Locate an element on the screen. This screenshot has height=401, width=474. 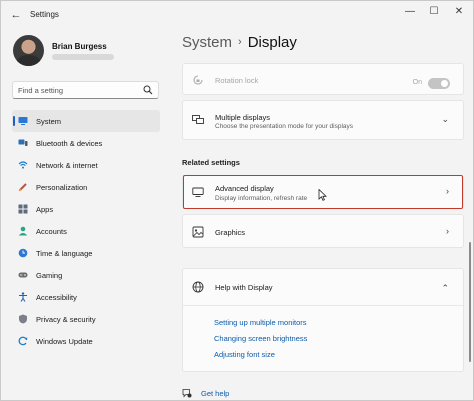
sidebar-item-label: Personalization is located at coordinates (62, 187).